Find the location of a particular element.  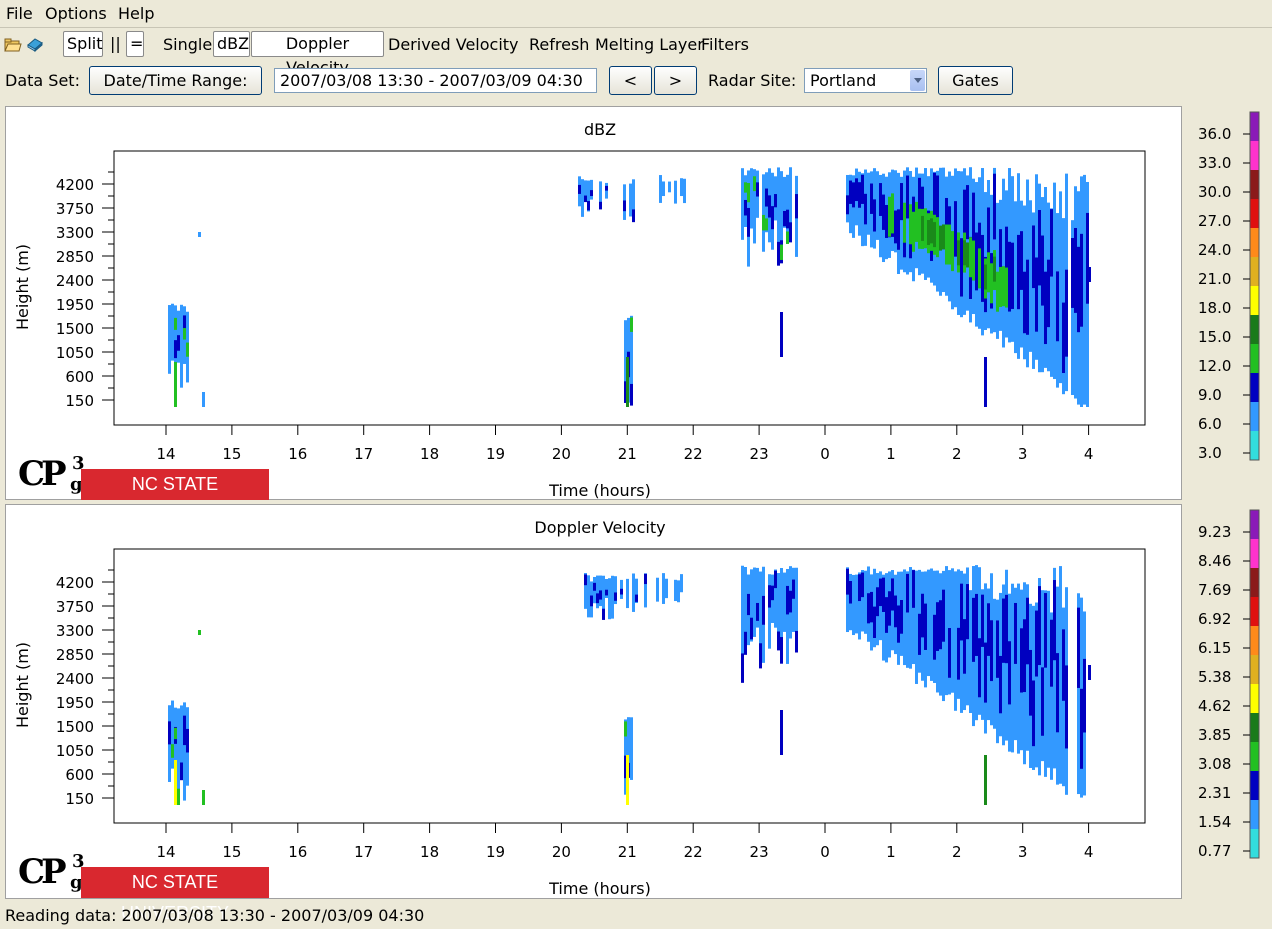

split-button: Split is located at coordinates (83, 44).